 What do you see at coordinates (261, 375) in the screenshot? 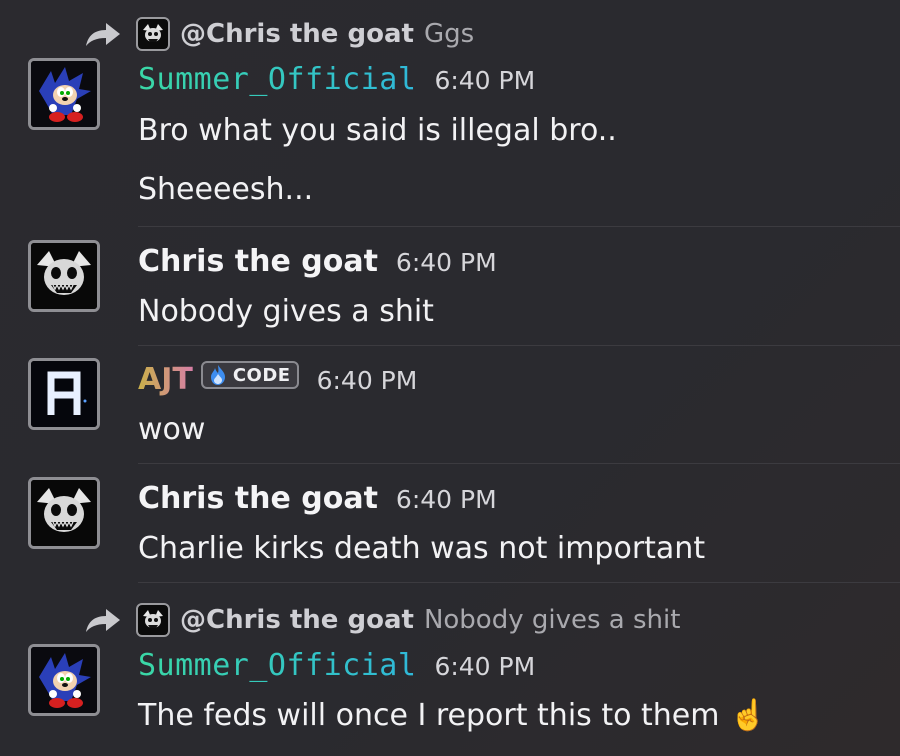
I see `server-tag-label: CODE` at bounding box center [261, 375].